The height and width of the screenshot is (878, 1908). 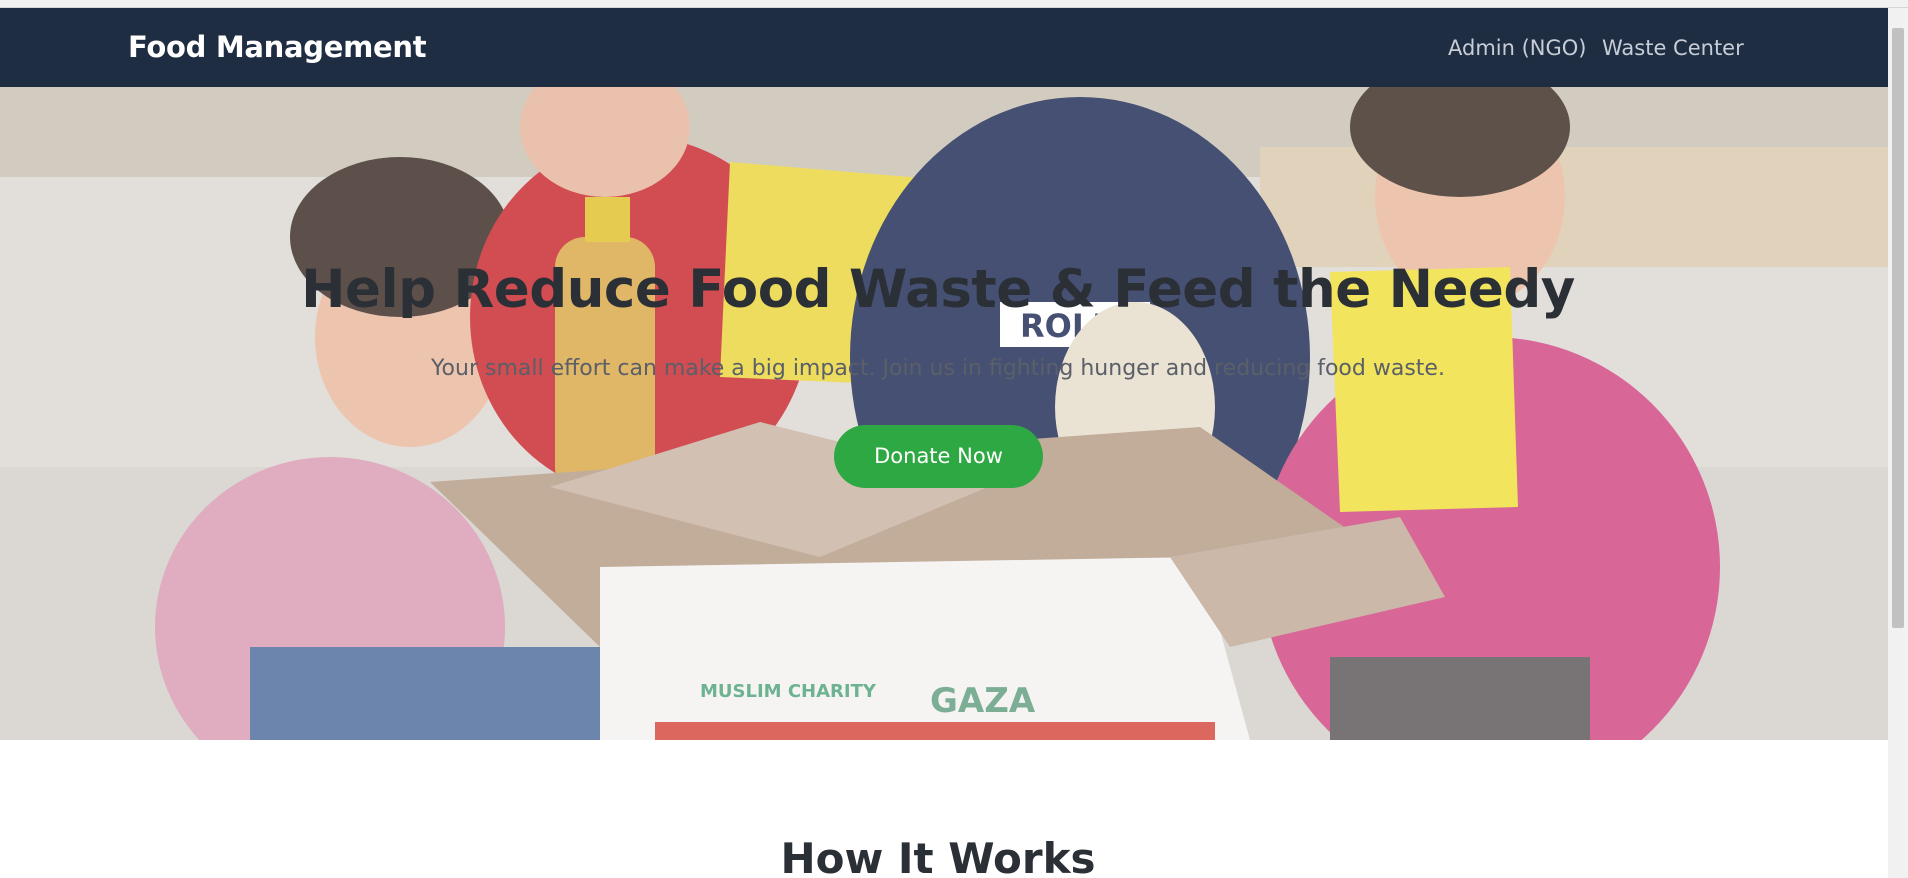 What do you see at coordinates (938, 289) in the screenshot?
I see `hero-title: Help Reduce Food Waste & Feed the Needy` at bounding box center [938, 289].